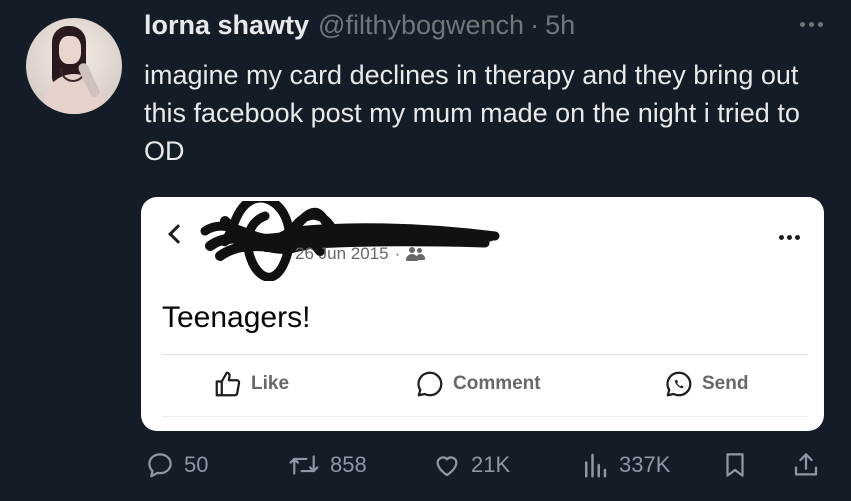 The width and height of the screenshot is (851, 501). What do you see at coordinates (811, 24) in the screenshot?
I see `more-icon` at bounding box center [811, 24].